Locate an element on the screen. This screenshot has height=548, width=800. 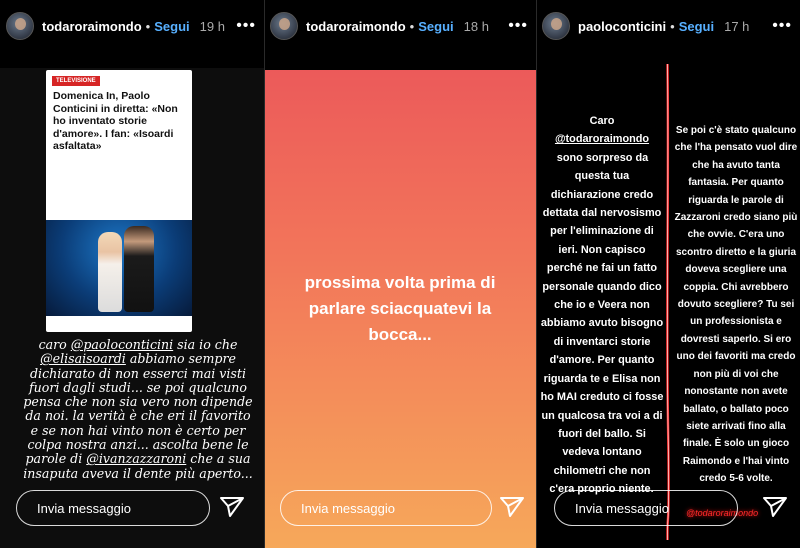
caption-text: sia io che is located at coordinates (205, 344).